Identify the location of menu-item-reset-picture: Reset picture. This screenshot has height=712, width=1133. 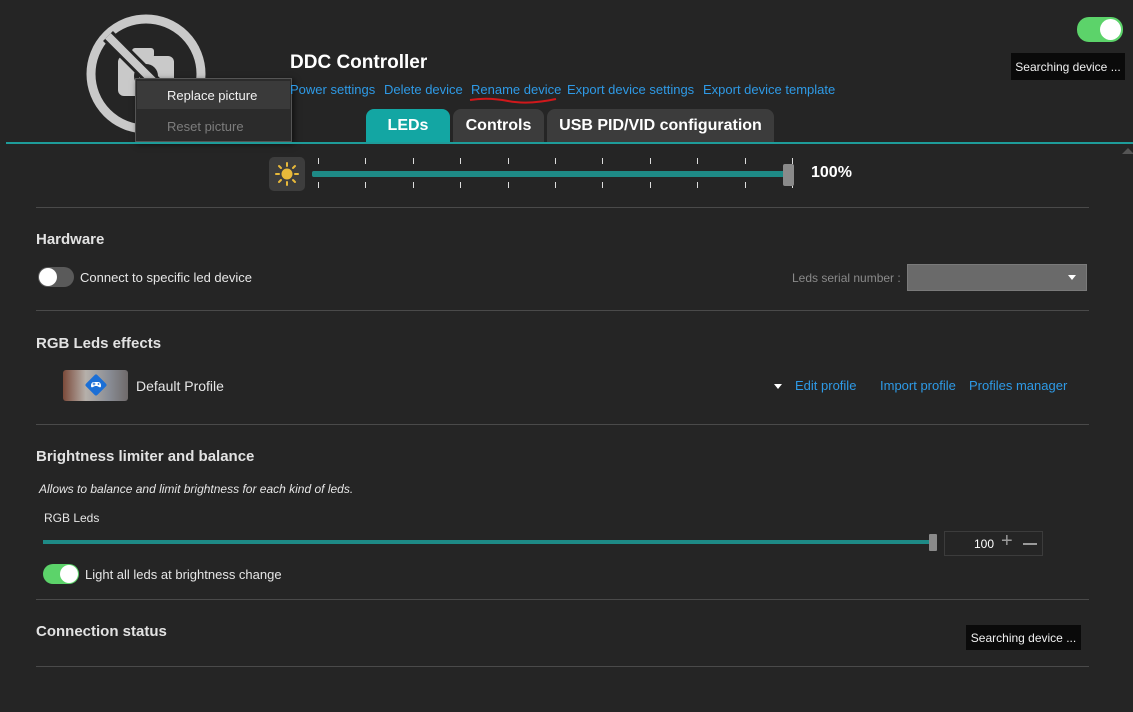
(205, 126).